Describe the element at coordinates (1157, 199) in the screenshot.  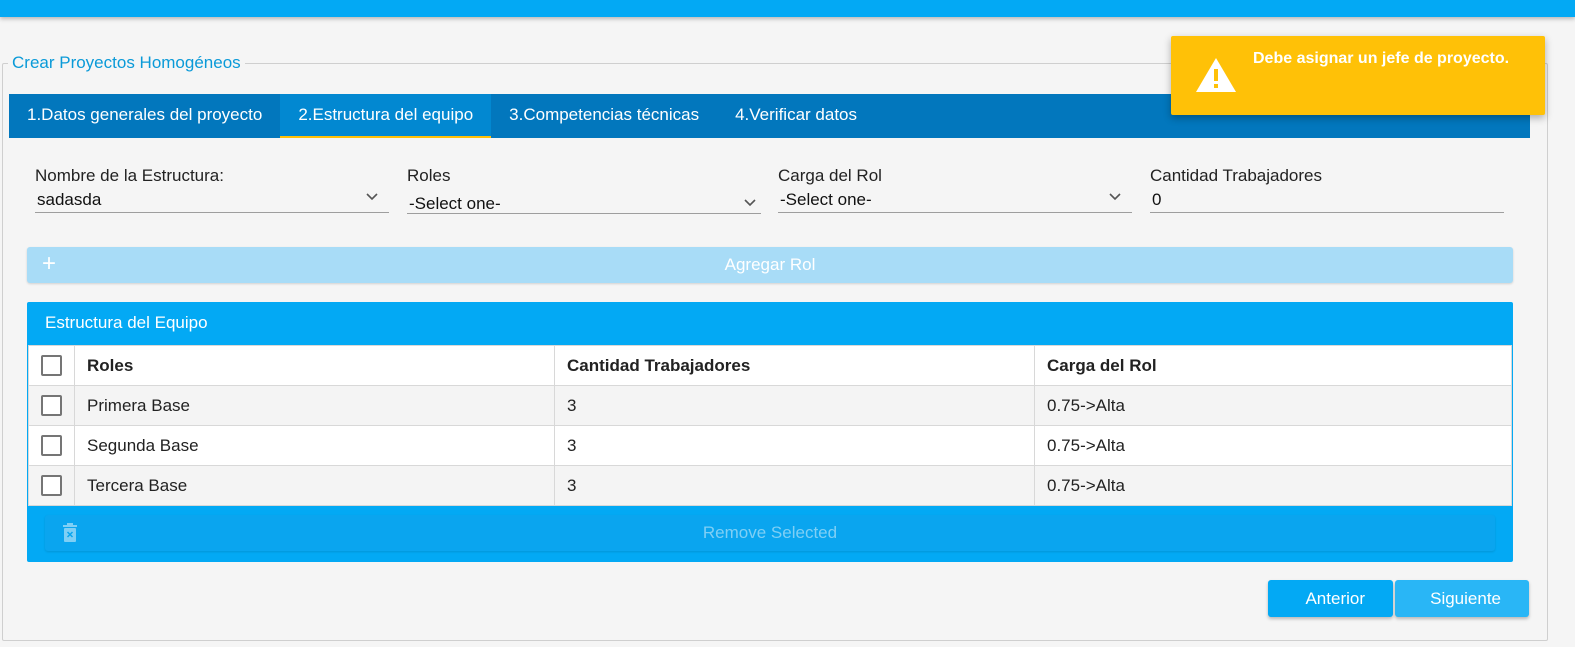
I see `cantidad-value: 0` at that location.